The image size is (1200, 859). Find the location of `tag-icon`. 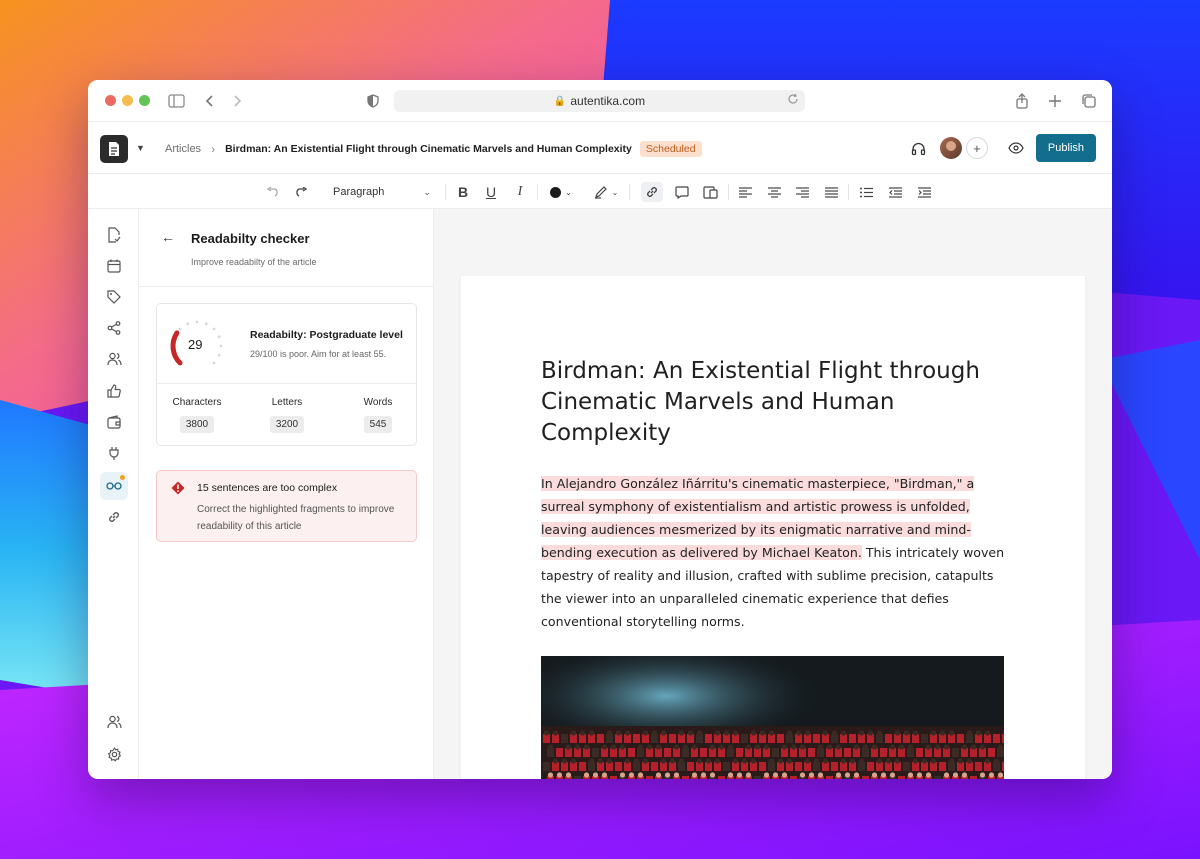

tag-icon is located at coordinates (114, 297).